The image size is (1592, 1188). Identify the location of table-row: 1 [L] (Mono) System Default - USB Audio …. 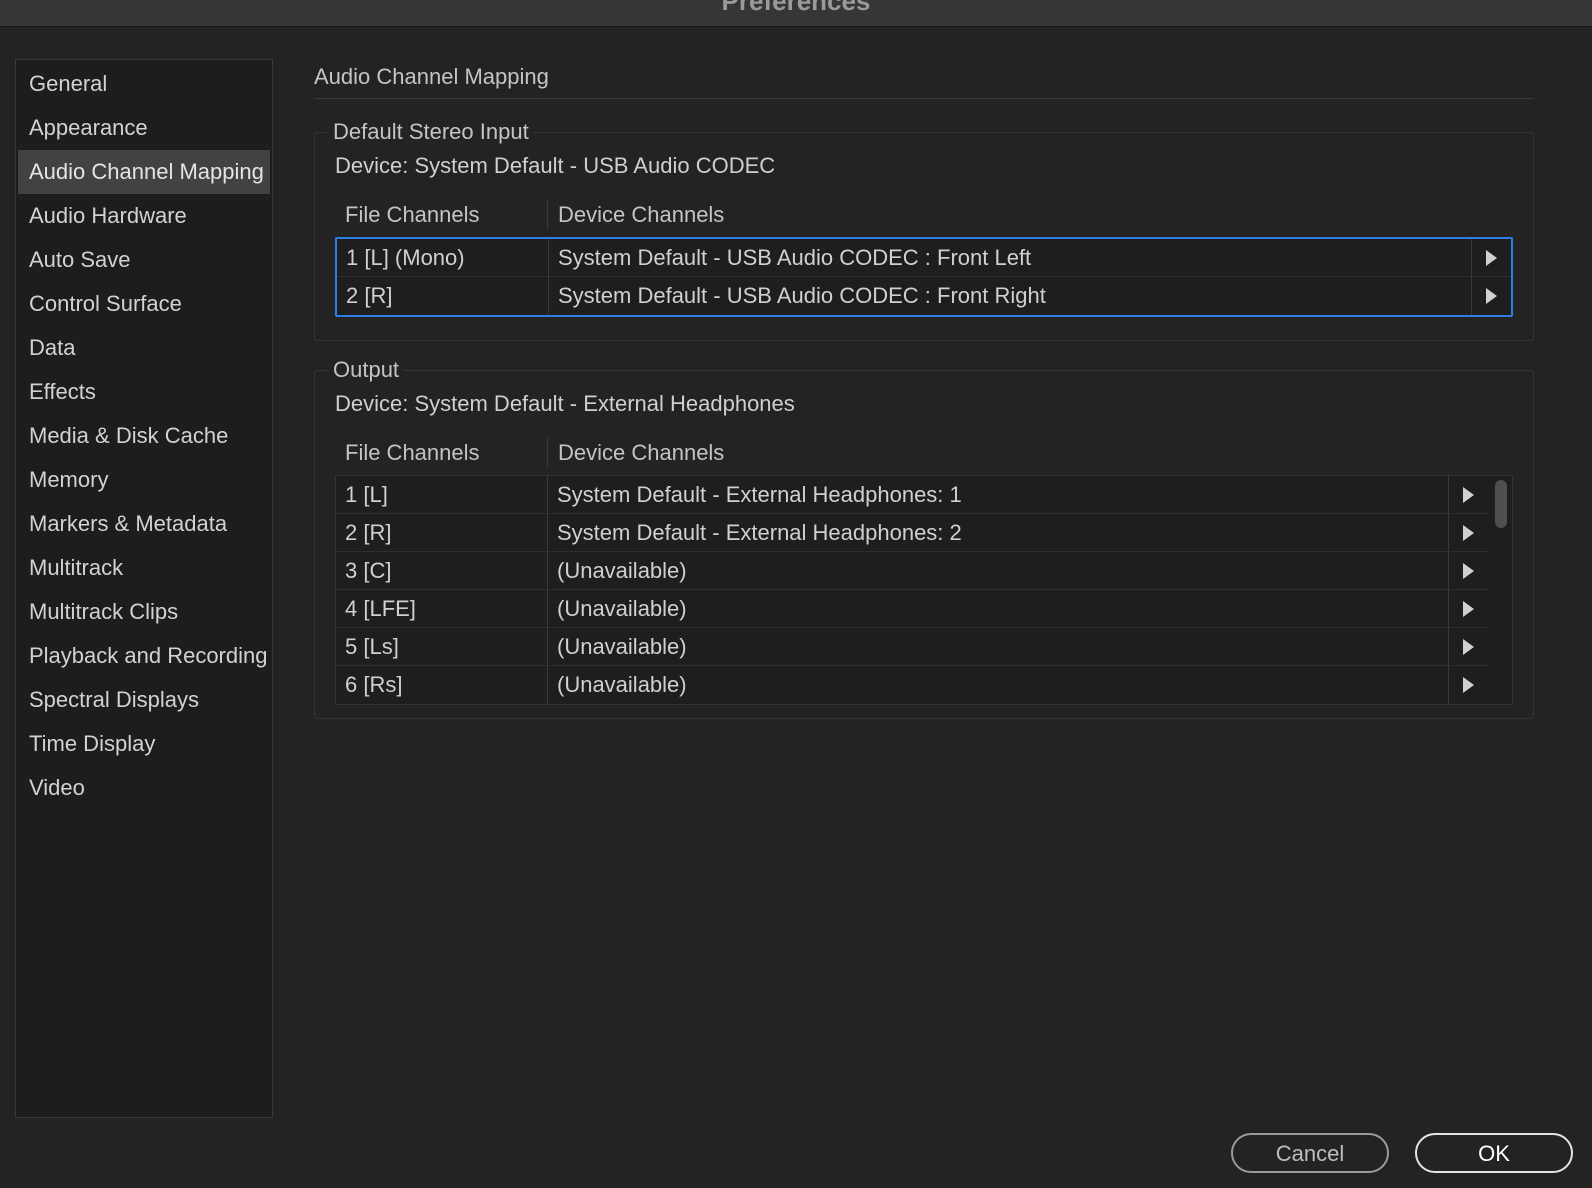
(924, 258).